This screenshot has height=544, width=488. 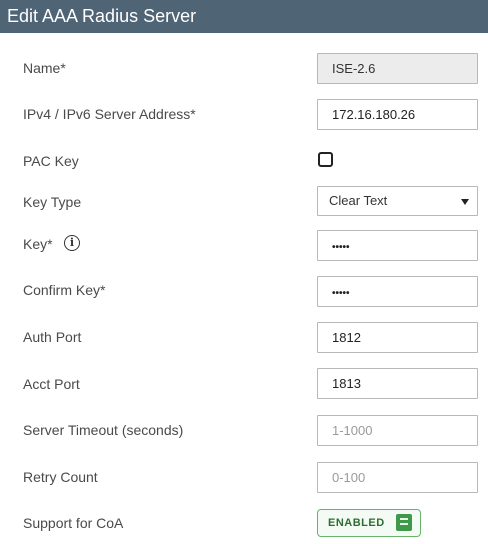 I want to click on key-input: •••••, so click(x=397, y=245).